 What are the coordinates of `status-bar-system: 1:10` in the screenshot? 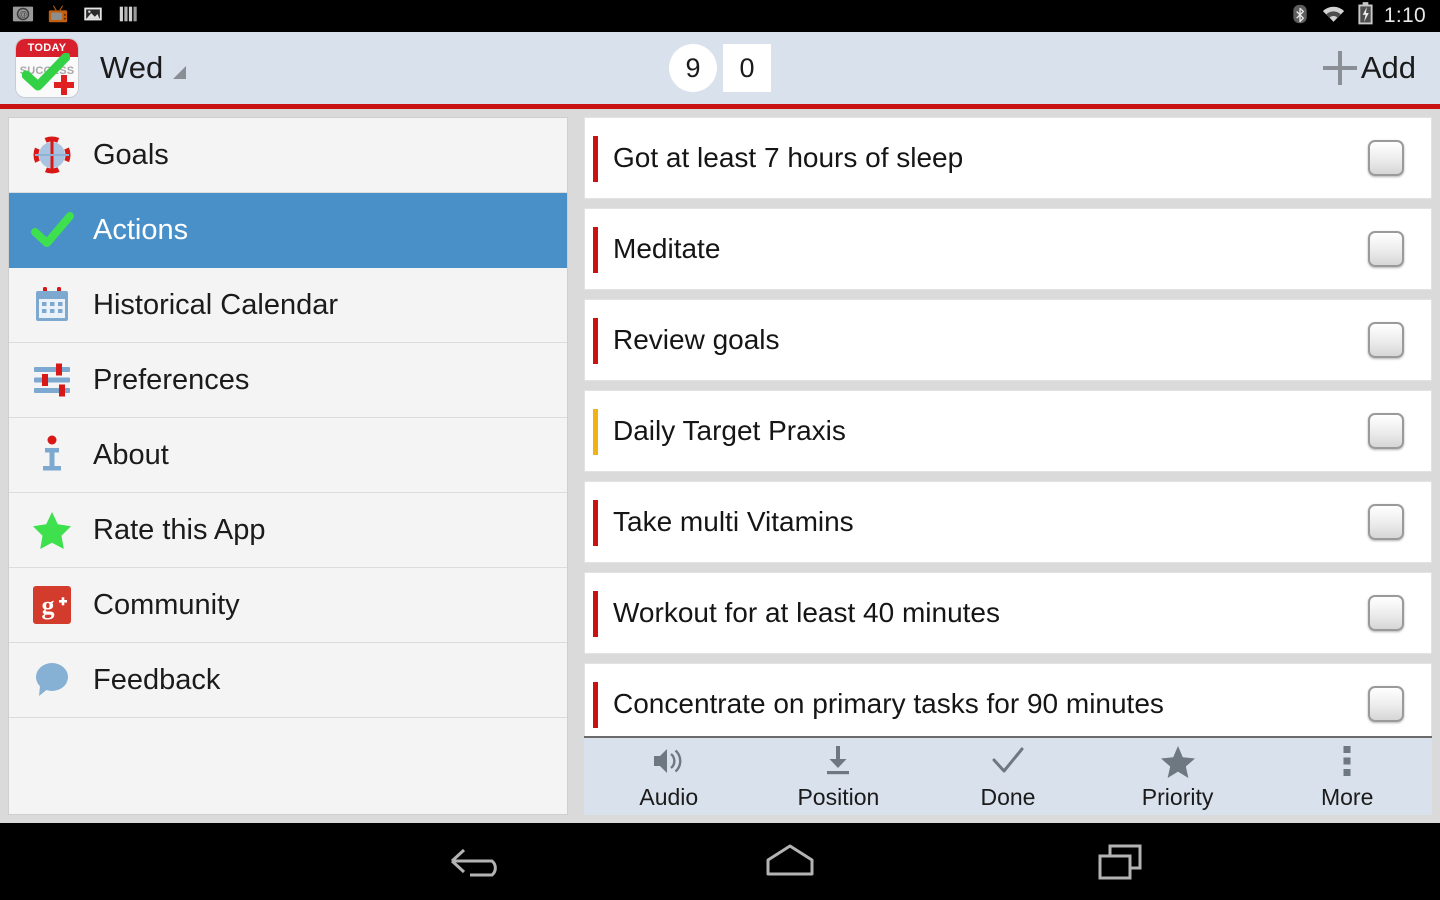 It's located at (1365, 16).